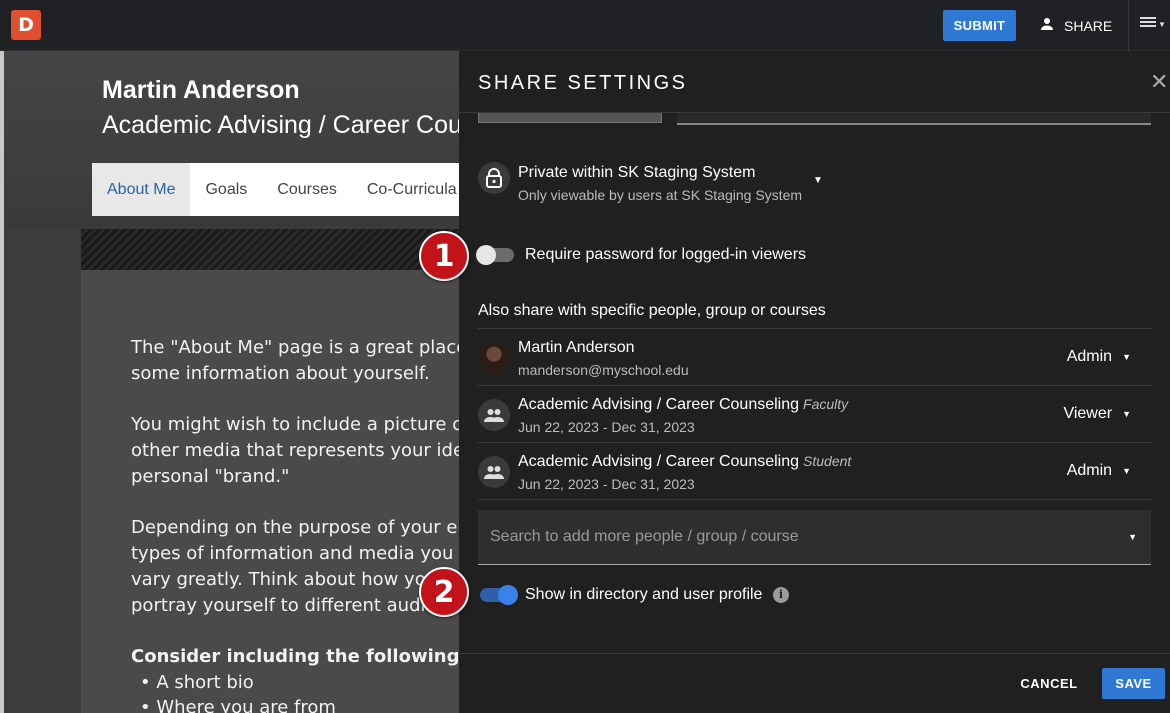  What do you see at coordinates (280, 373) in the screenshot?
I see `paragraph-line: some information about yourself.` at bounding box center [280, 373].